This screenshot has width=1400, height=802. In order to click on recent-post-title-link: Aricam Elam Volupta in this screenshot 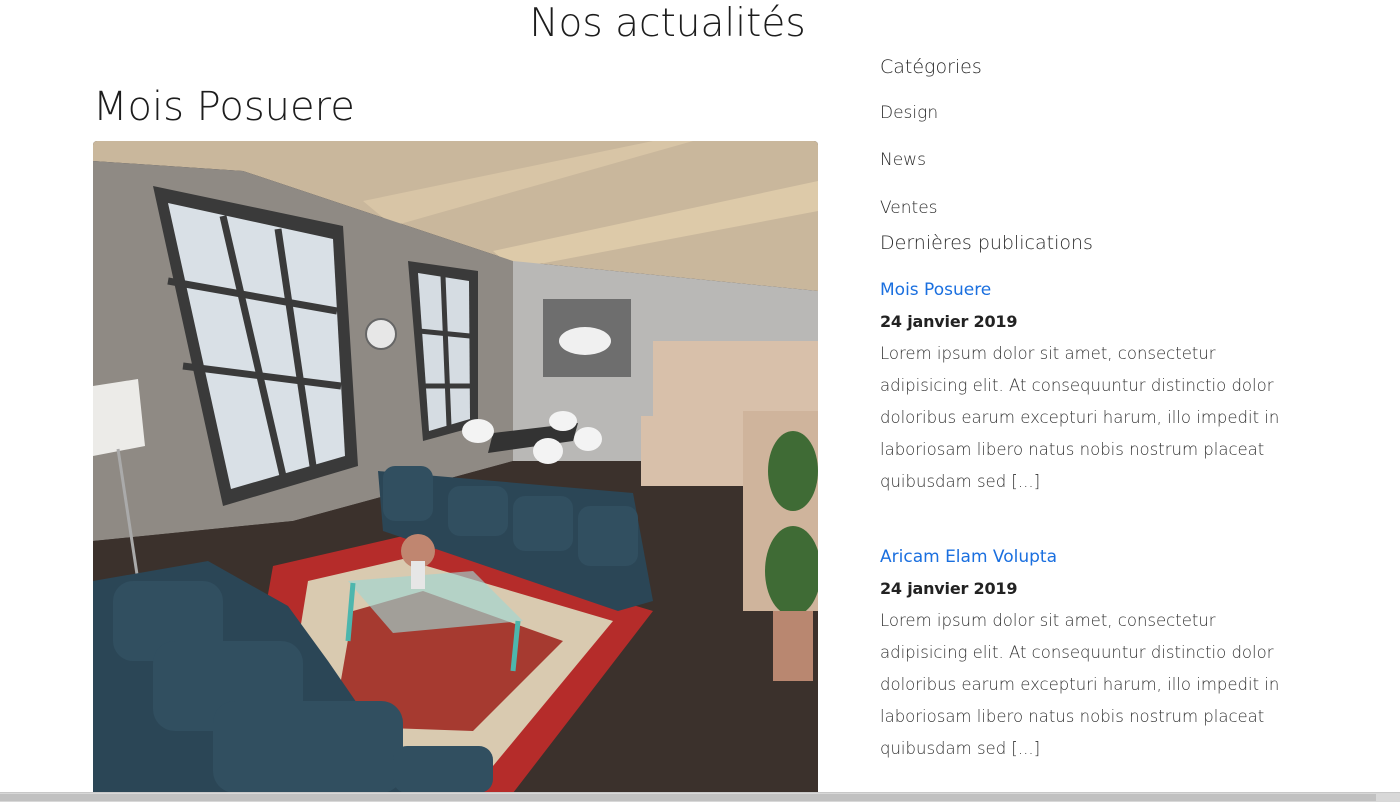, I will do `click(1090, 557)`.